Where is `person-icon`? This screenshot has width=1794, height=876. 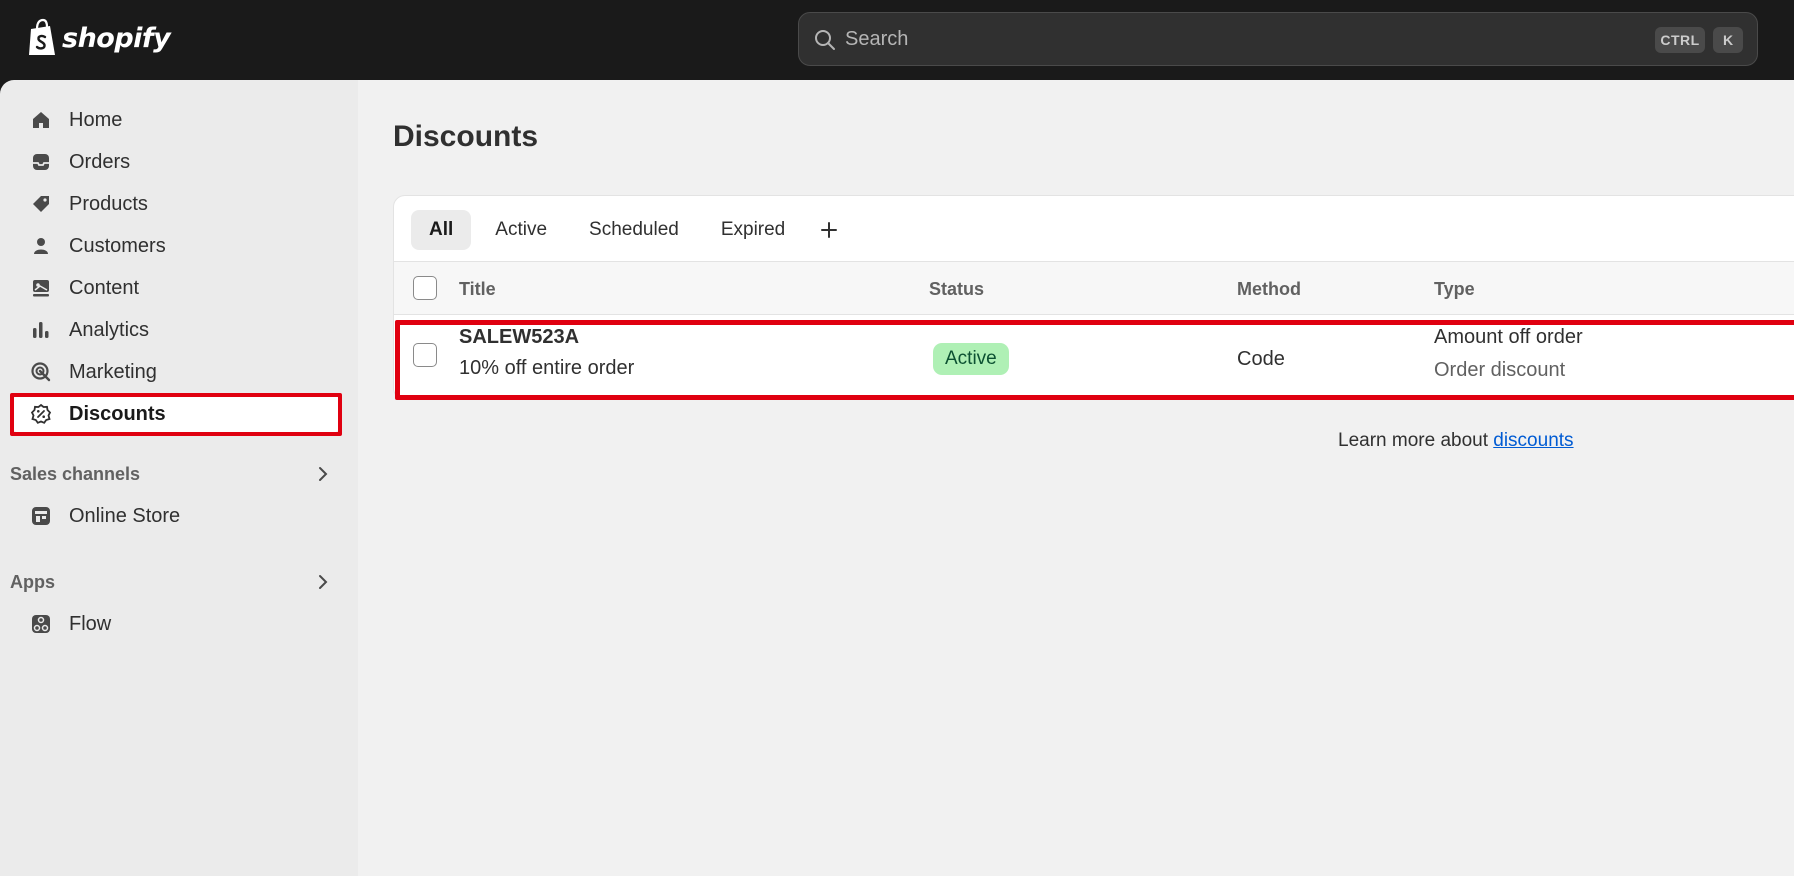
person-icon is located at coordinates (41, 246).